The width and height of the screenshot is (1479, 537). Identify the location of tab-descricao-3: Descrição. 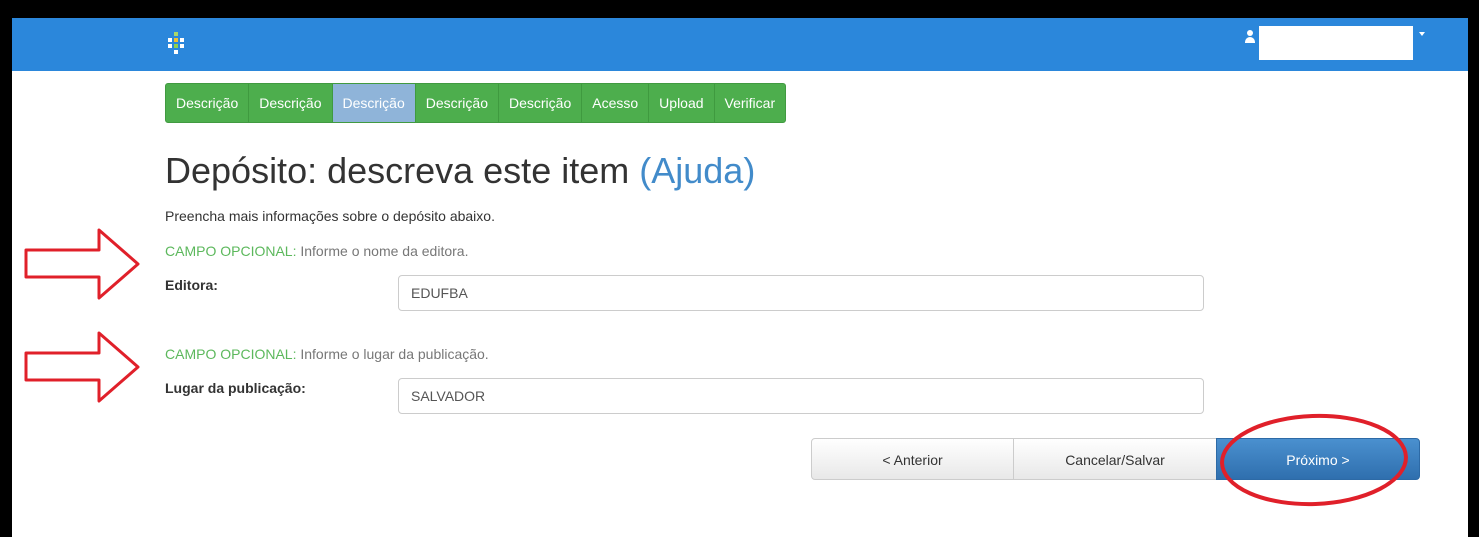
(374, 103).